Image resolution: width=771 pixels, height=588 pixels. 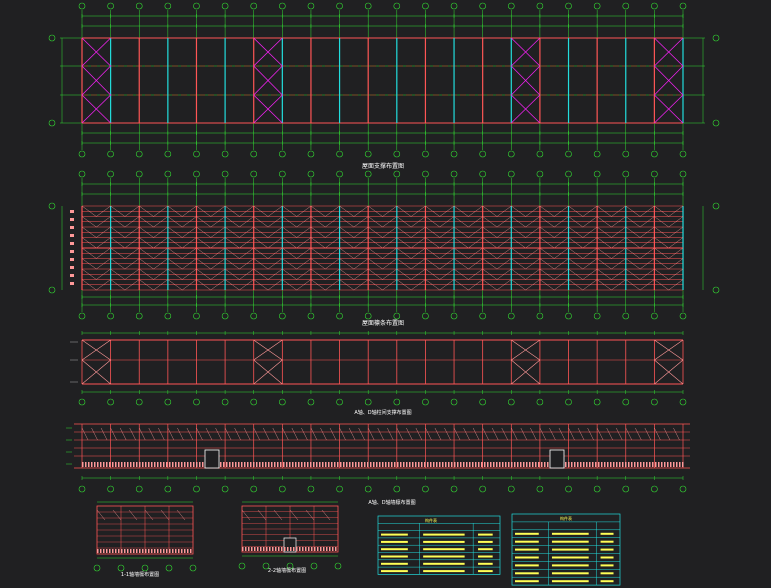 What do you see at coordinates (383, 323) in the screenshot?
I see `title-roof-purlin-plan: 屋面檩条布置图` at bounding box center [383, 323].